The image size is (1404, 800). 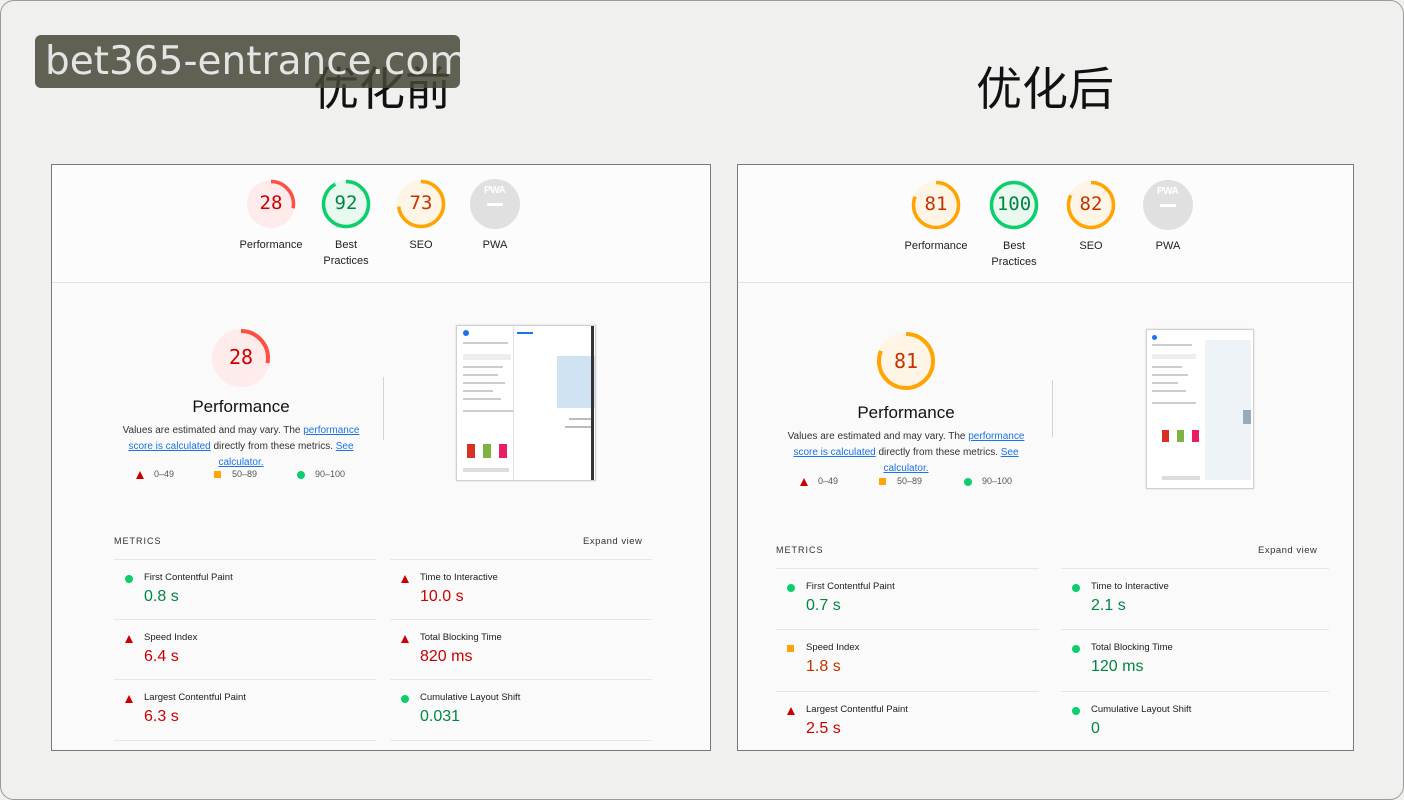 I want to click on metric-value: 2.1 s, so click(x=1108, y=605).